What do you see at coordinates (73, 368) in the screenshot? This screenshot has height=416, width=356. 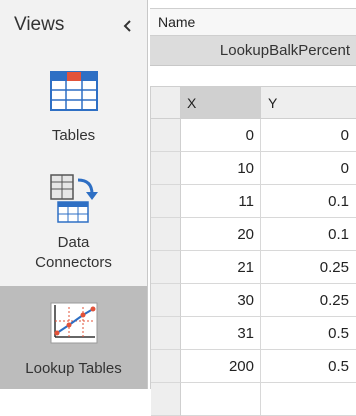 I see `nav-item-label: Lookup Tables` at bounding box center [73, 368].